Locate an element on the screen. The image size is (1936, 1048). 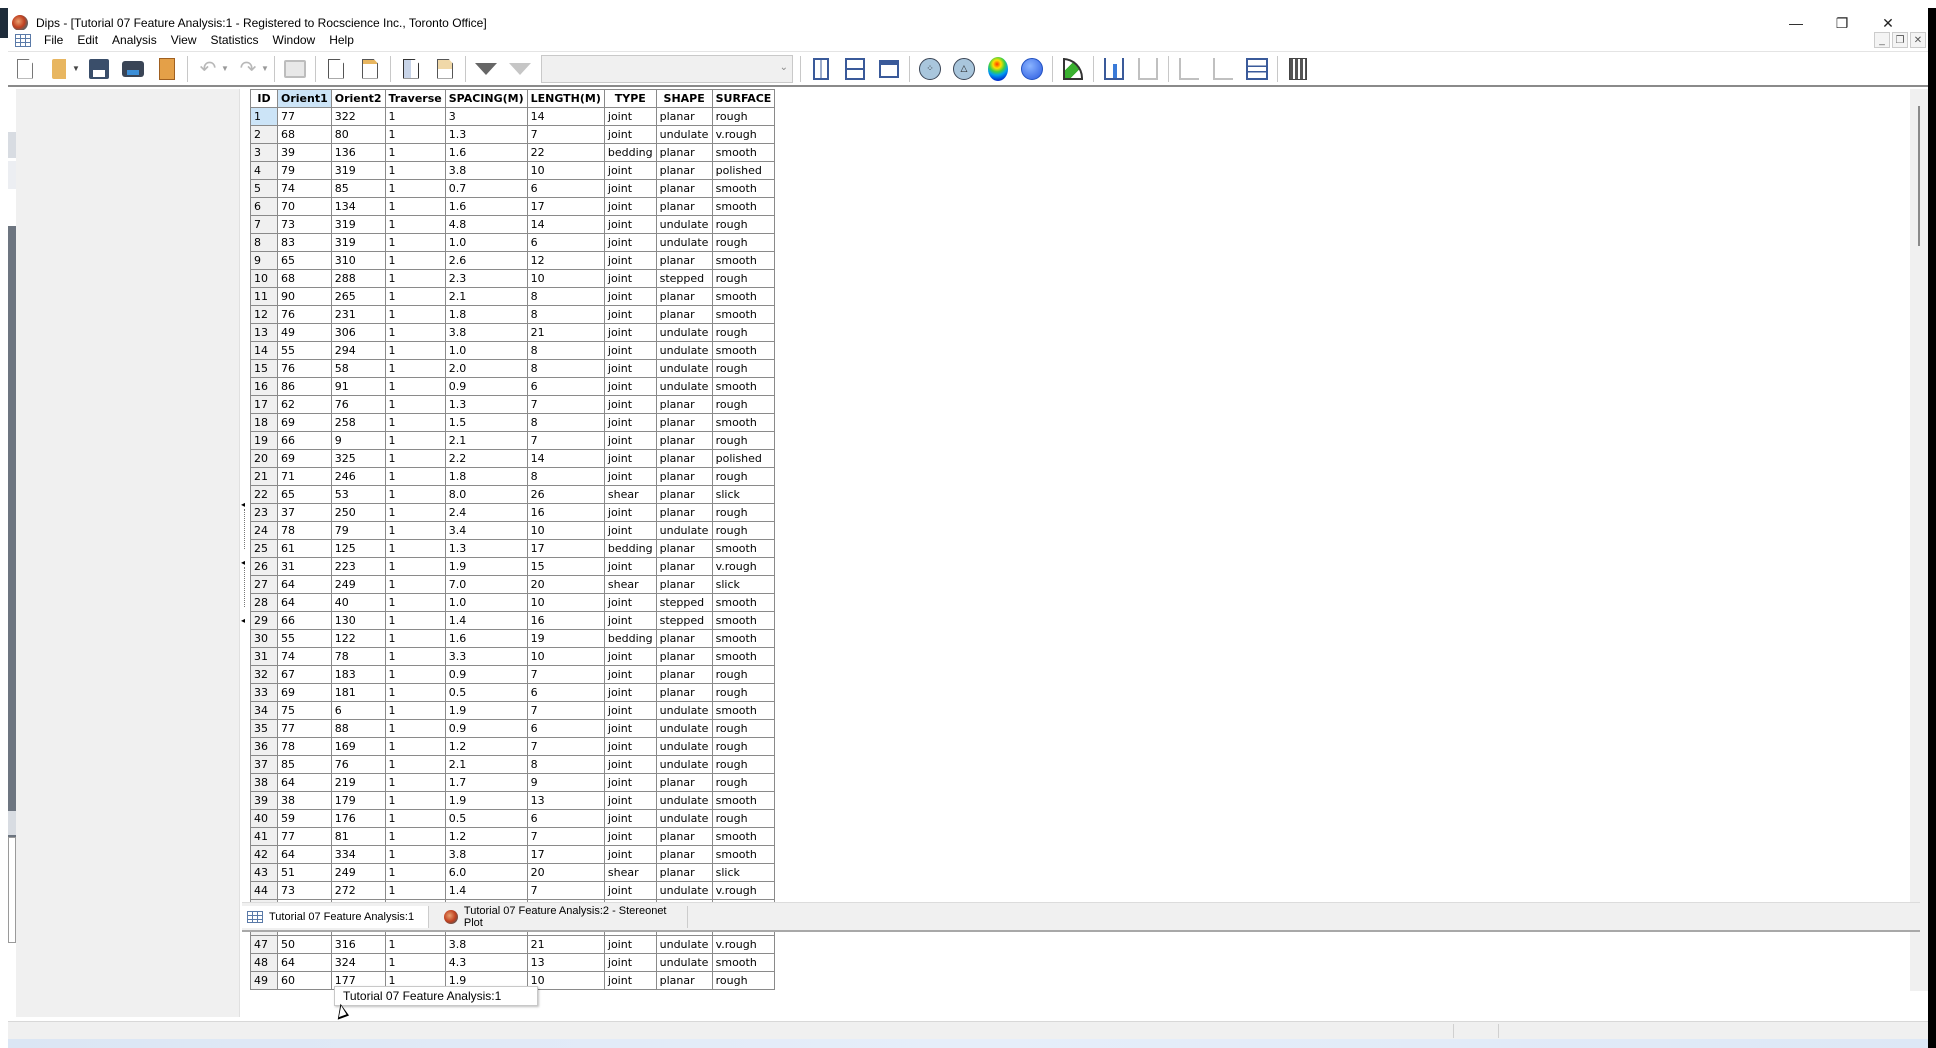
cell-id: 10 is located at coordinates (264, 278).